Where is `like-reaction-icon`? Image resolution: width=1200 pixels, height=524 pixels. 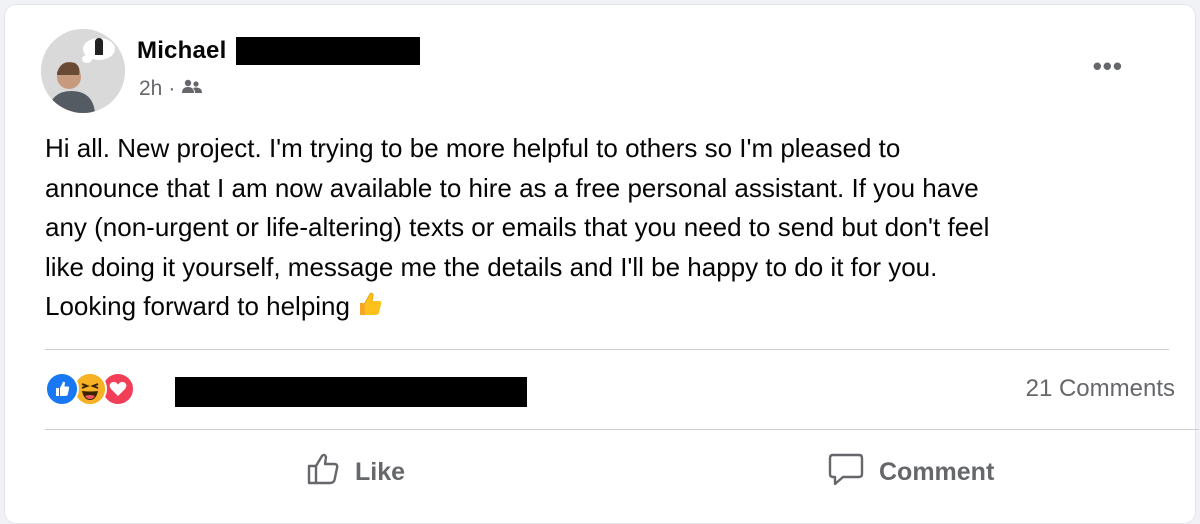
like-reaction-icon is located at coordinates (62, 389).